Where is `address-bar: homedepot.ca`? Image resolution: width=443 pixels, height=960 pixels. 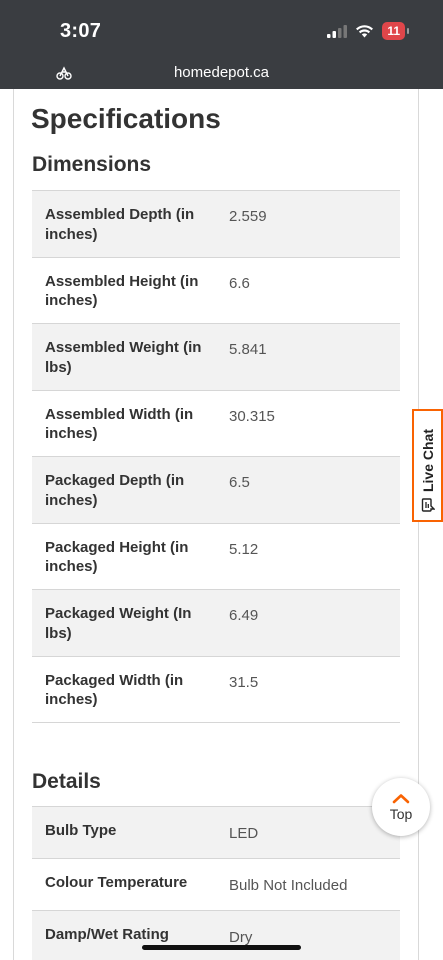
address-bar: homedepot.ca is located at coordinates (221, 74).